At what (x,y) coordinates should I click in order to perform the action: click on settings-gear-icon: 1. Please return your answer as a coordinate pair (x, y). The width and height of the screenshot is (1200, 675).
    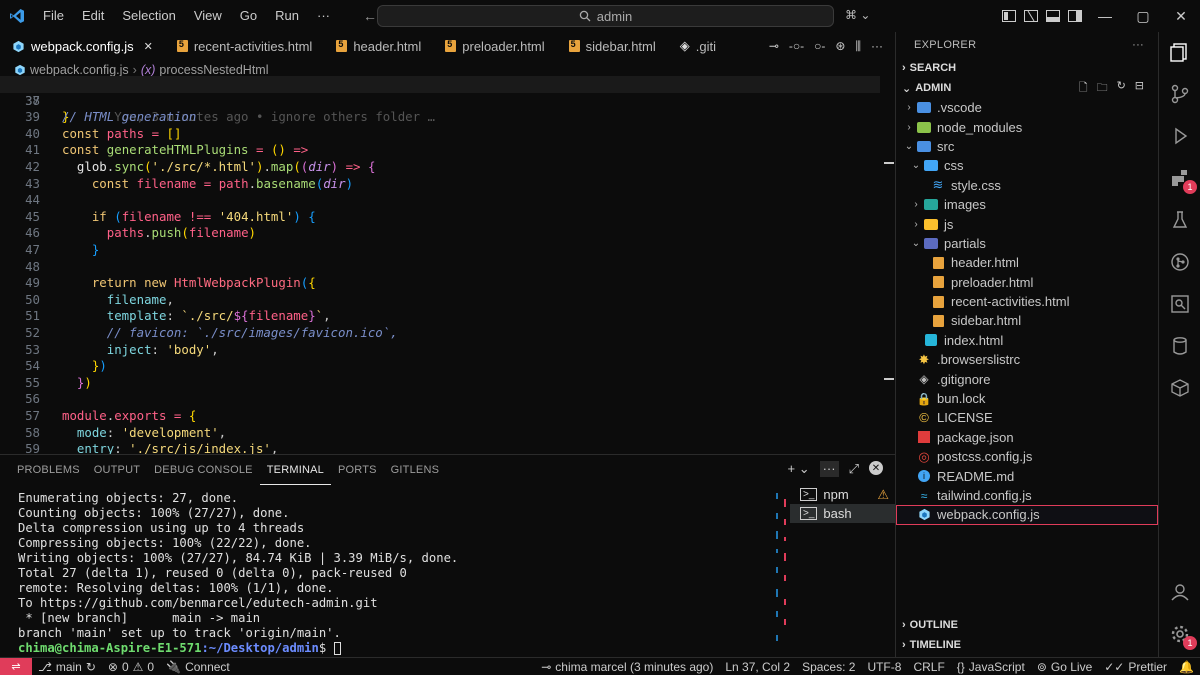
    Looking at the image, I should click on (1179, 634).